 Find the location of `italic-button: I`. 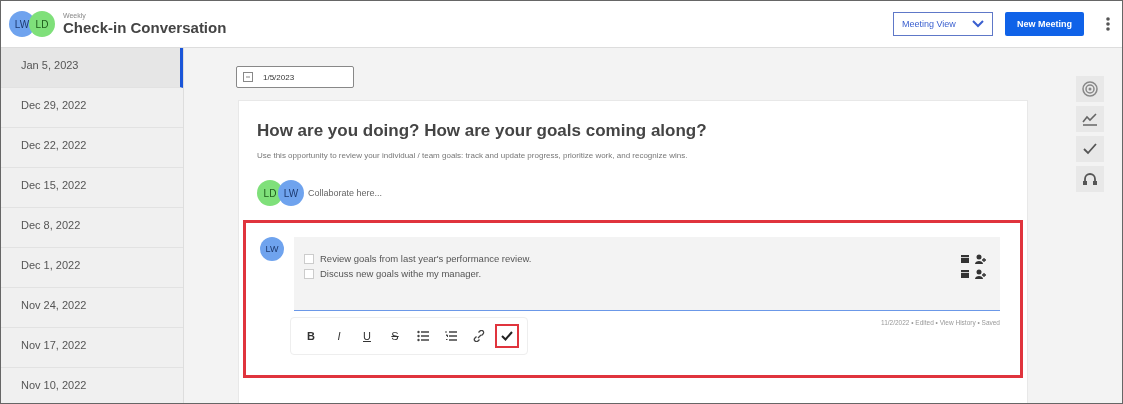

italic-button: I is located at coordinates (339, 336).